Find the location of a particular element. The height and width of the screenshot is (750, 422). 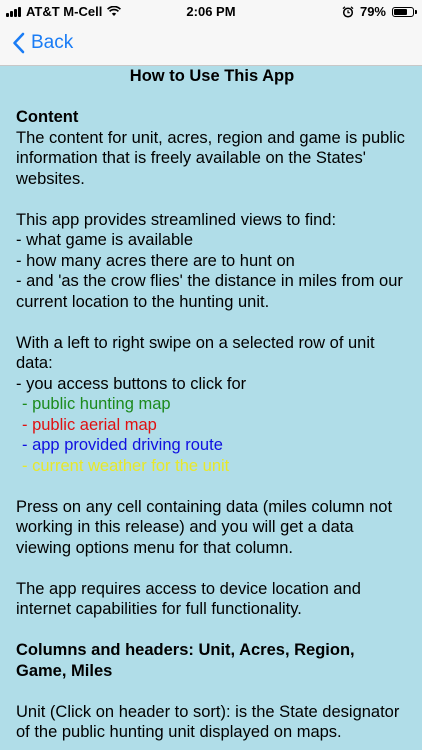

swipe-lead: - you access buttons to click for is located at coordinates (131, 383).